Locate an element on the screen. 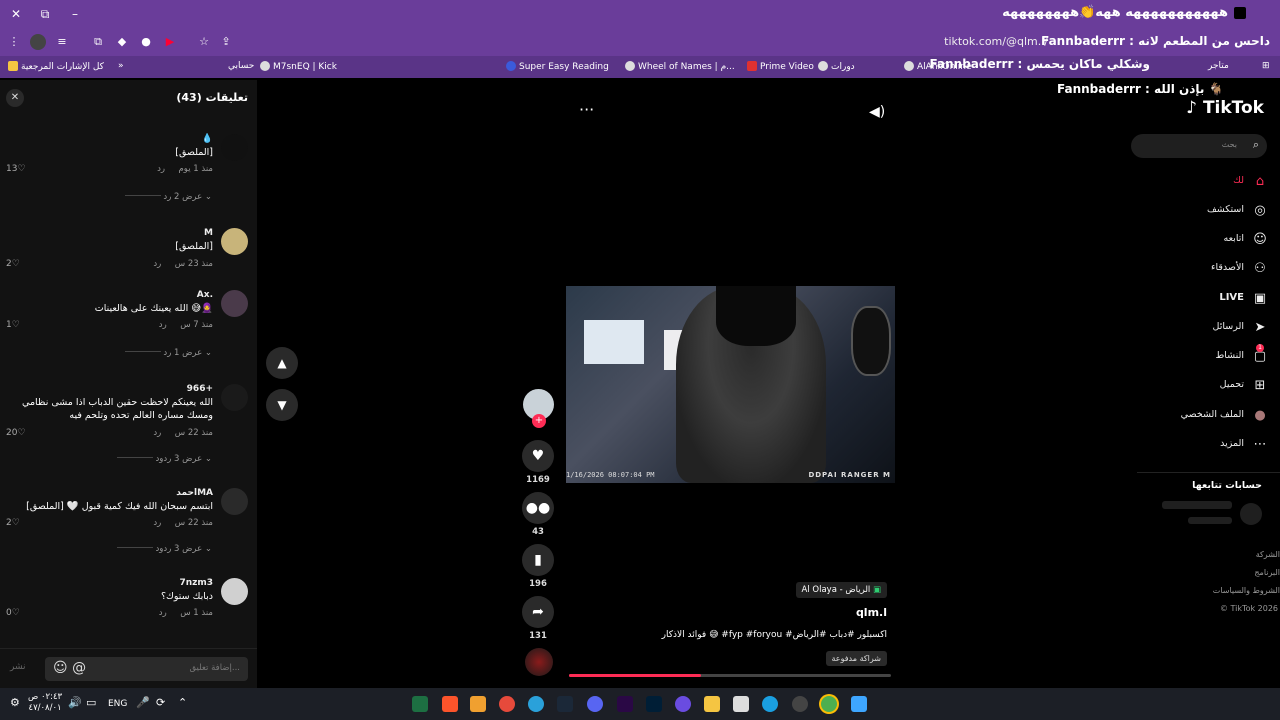  nav-more: المزيد ⋯ is located at coordinates (1244, 444).